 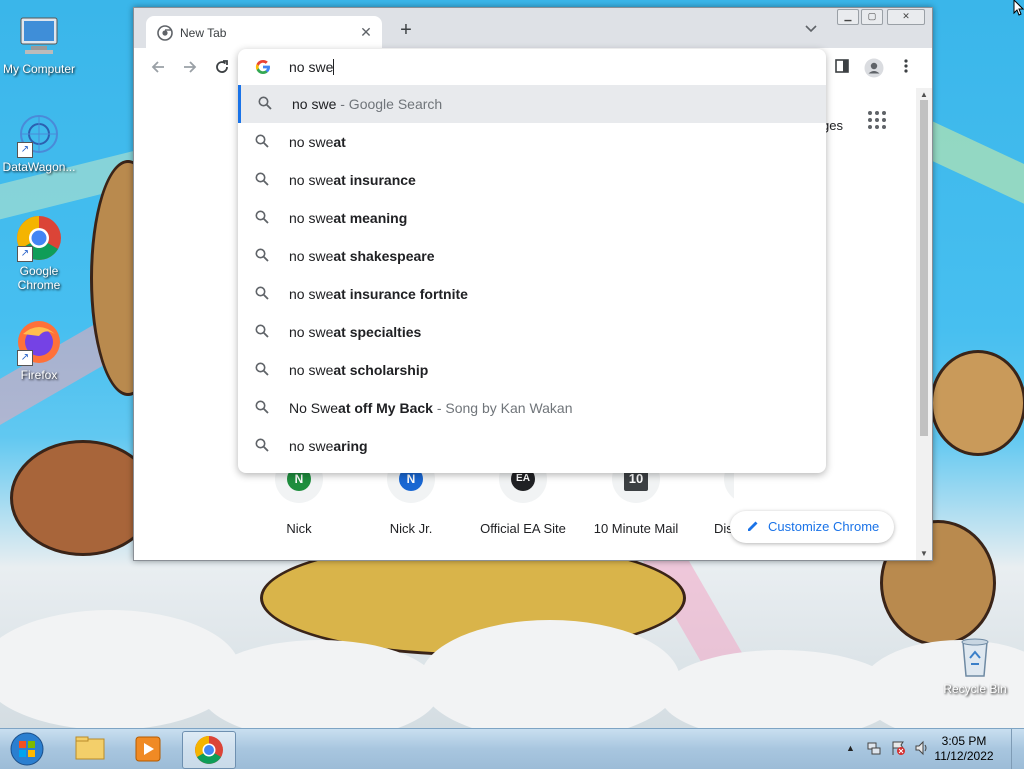 I want to click on back-arrow-icon, so click(x=158, y=68).